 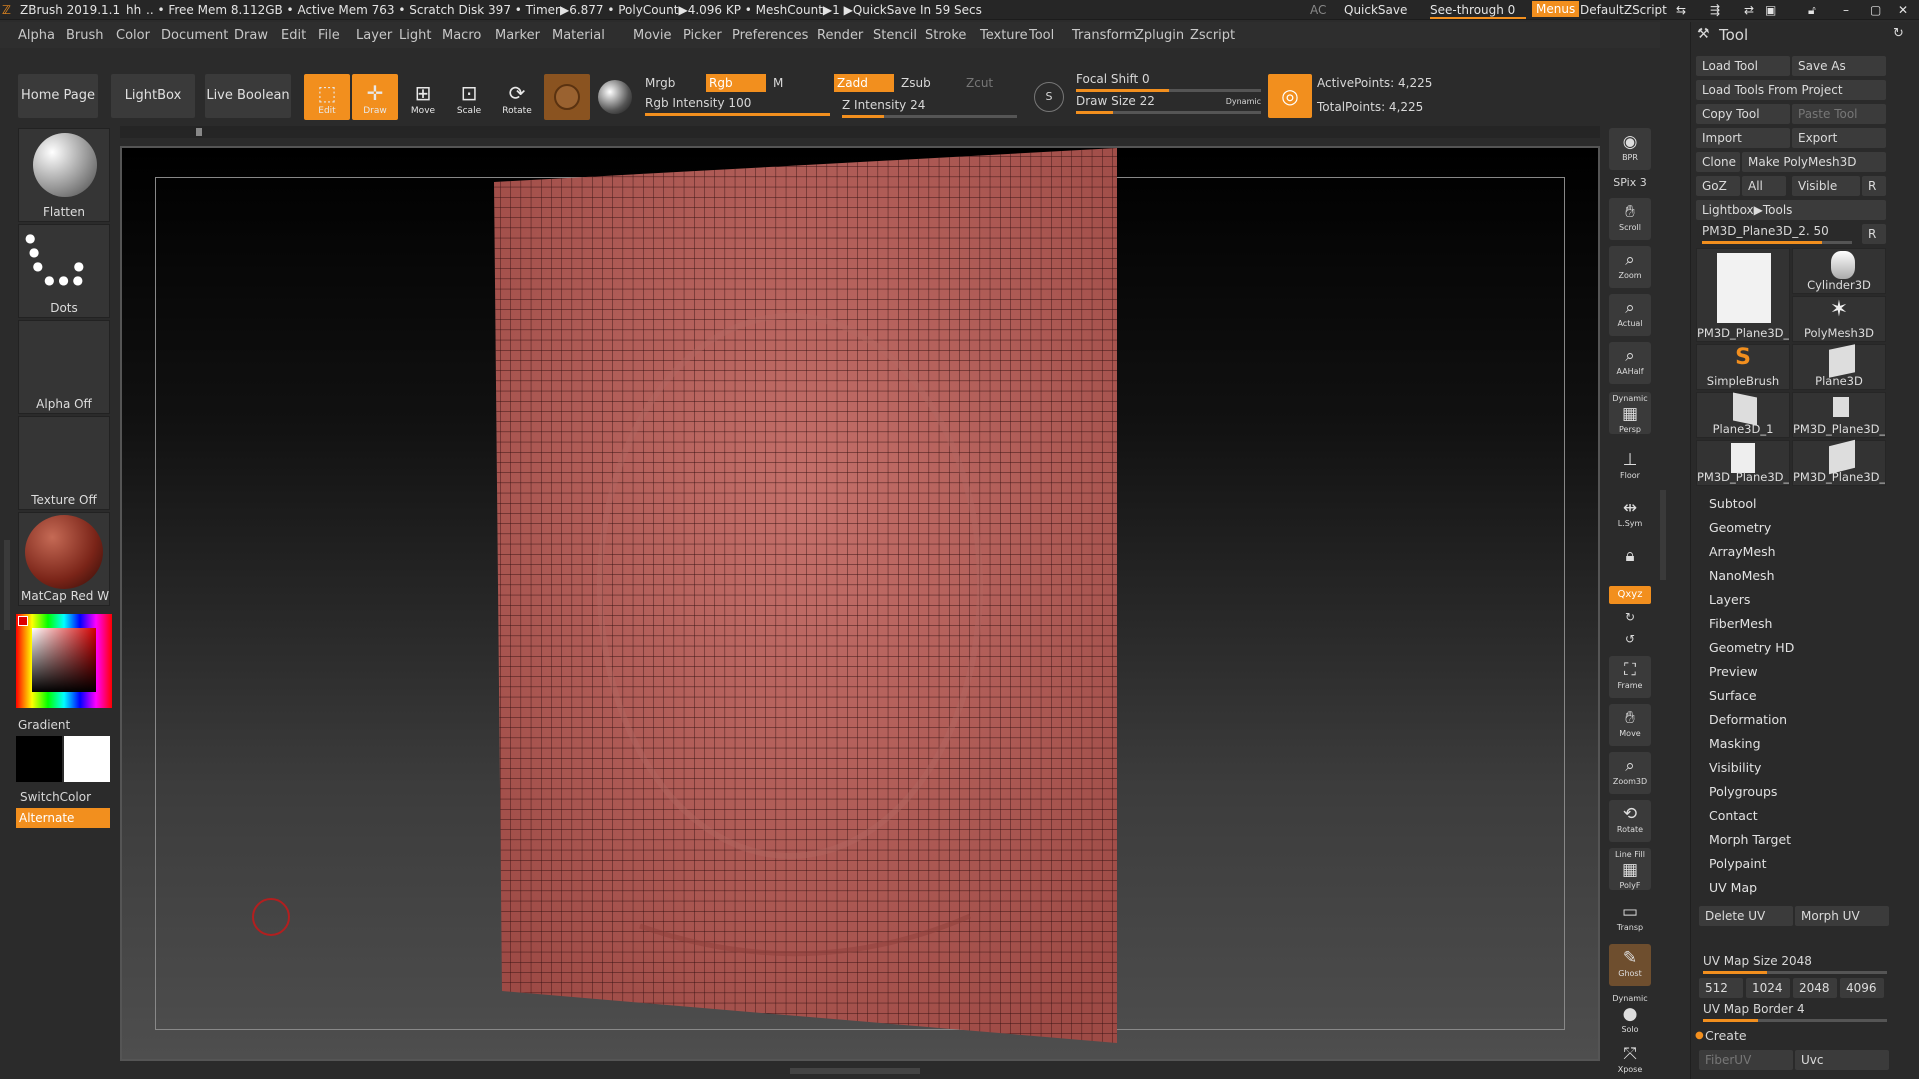 What do you see at coordinates (1733, 671) in the screenshot?
I see `section-preview: Preview` at bounding box center [1733, 671].